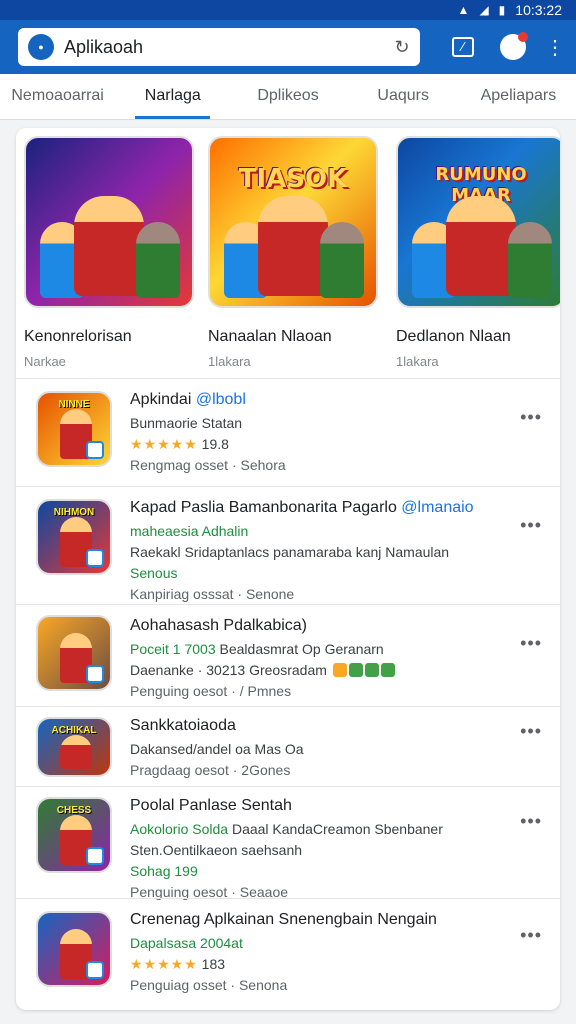 The height and width of the screenshot is (1024, 576). I want to click on app-subtitle: Bunmaorie Statan, so click(186, 423).